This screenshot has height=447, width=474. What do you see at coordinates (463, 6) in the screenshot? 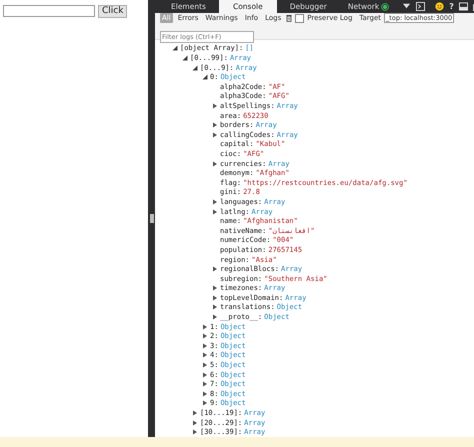
I see `dock-icon` at bounding box center [463, 6].